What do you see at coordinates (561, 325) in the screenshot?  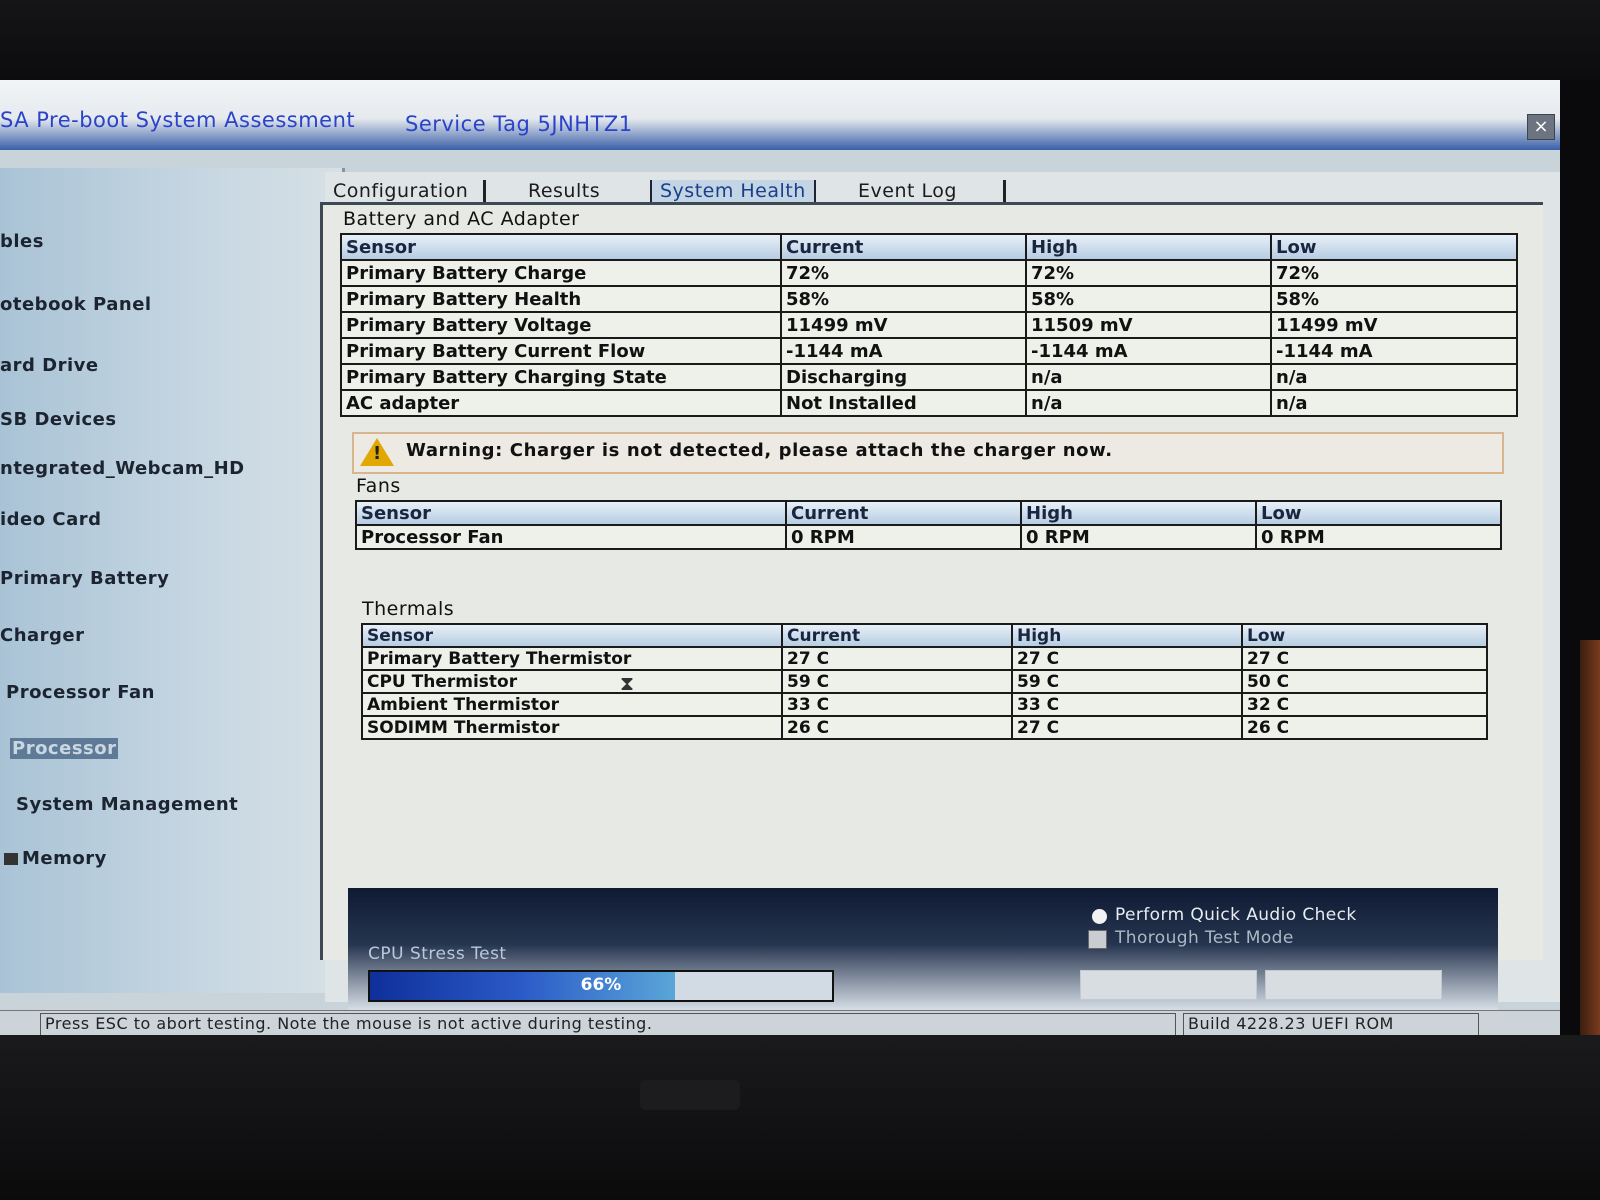 I see `table-cell: Primary Battery Voltage` at bounding box center [561, 325].